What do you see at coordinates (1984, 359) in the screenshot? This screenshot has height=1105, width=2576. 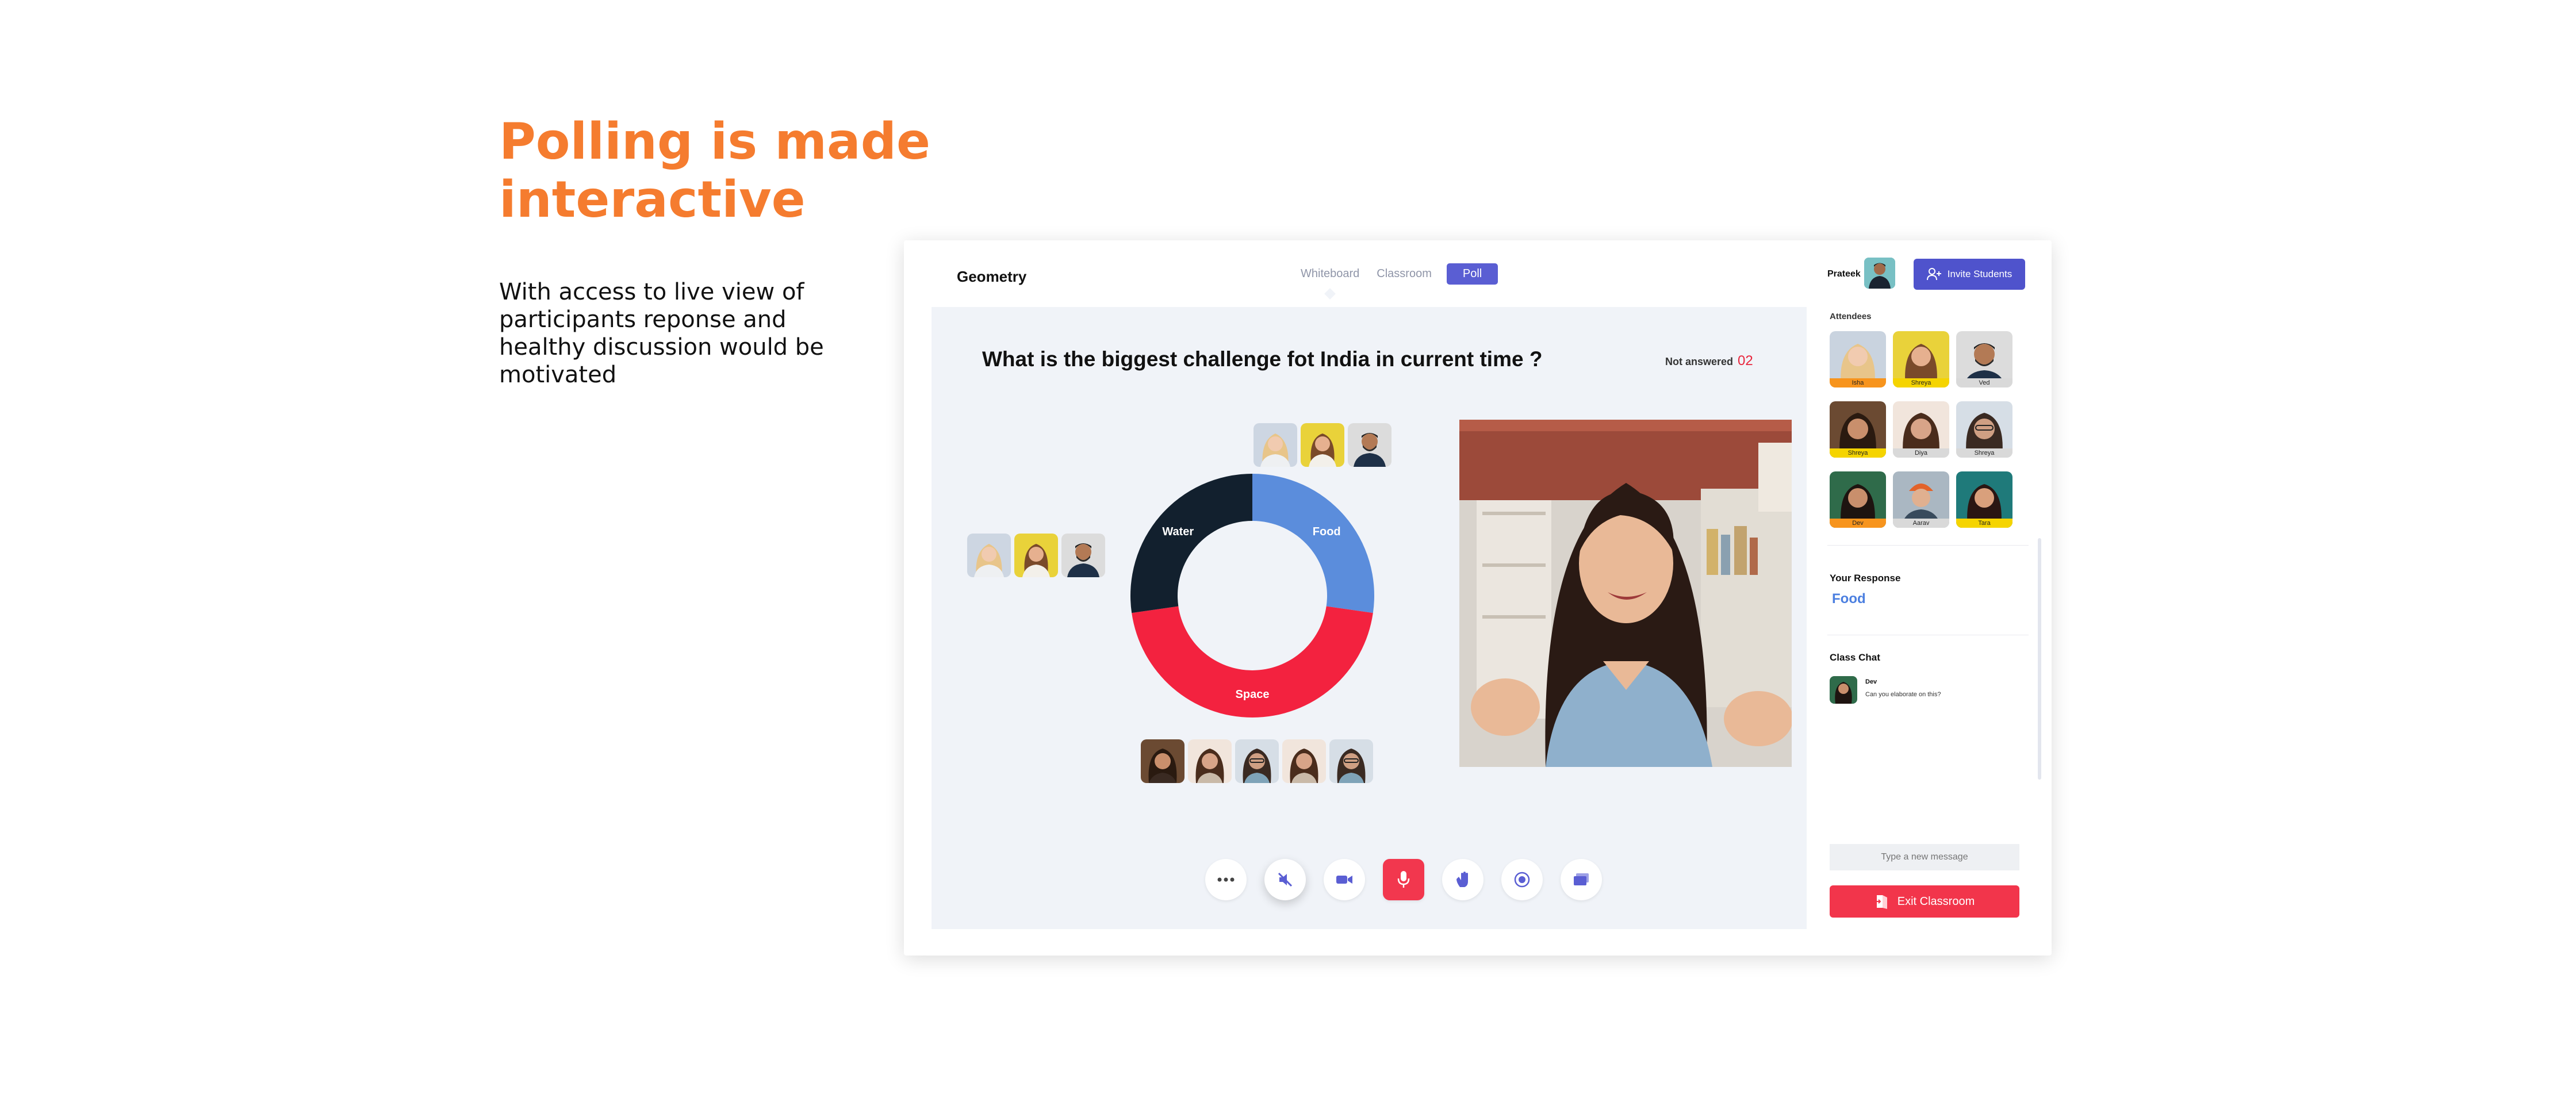 I see `attendee-tile: Ved` at bounding box center [1984, 359].